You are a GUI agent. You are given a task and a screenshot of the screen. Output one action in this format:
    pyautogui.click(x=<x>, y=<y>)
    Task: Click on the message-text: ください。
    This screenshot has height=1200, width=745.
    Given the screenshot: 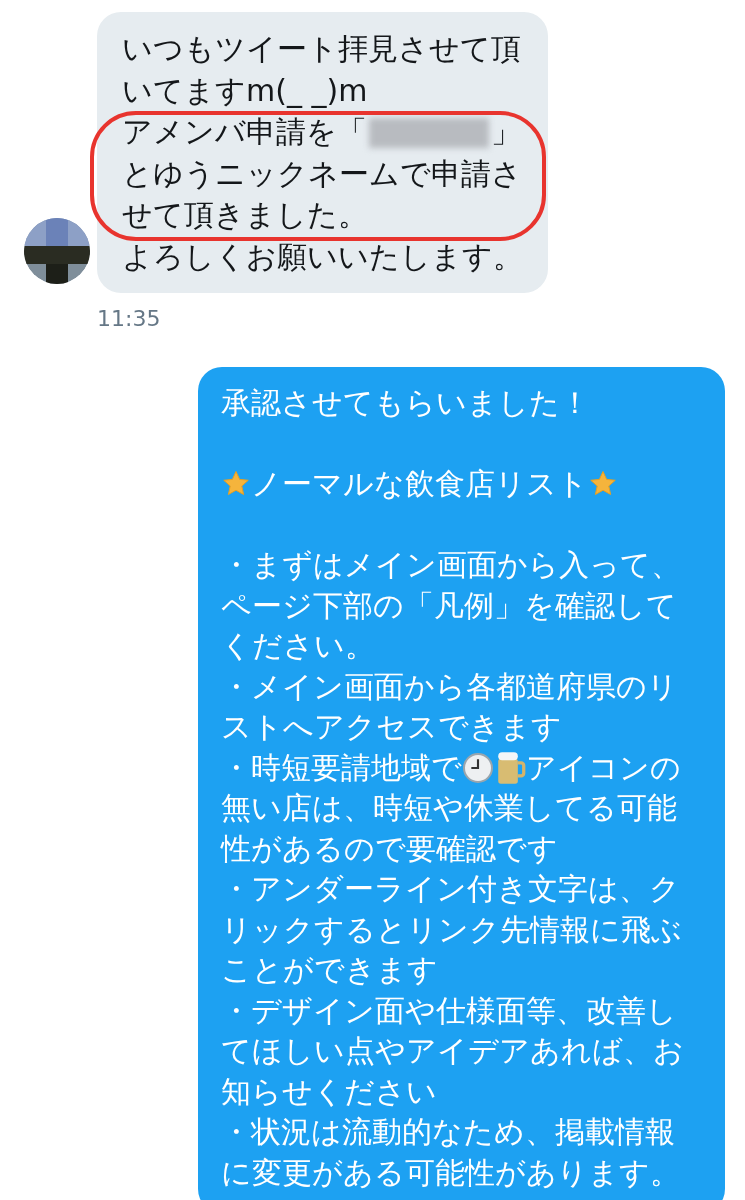 What is the action you would take?
    pyautogui.click(x=298, y=646)
    